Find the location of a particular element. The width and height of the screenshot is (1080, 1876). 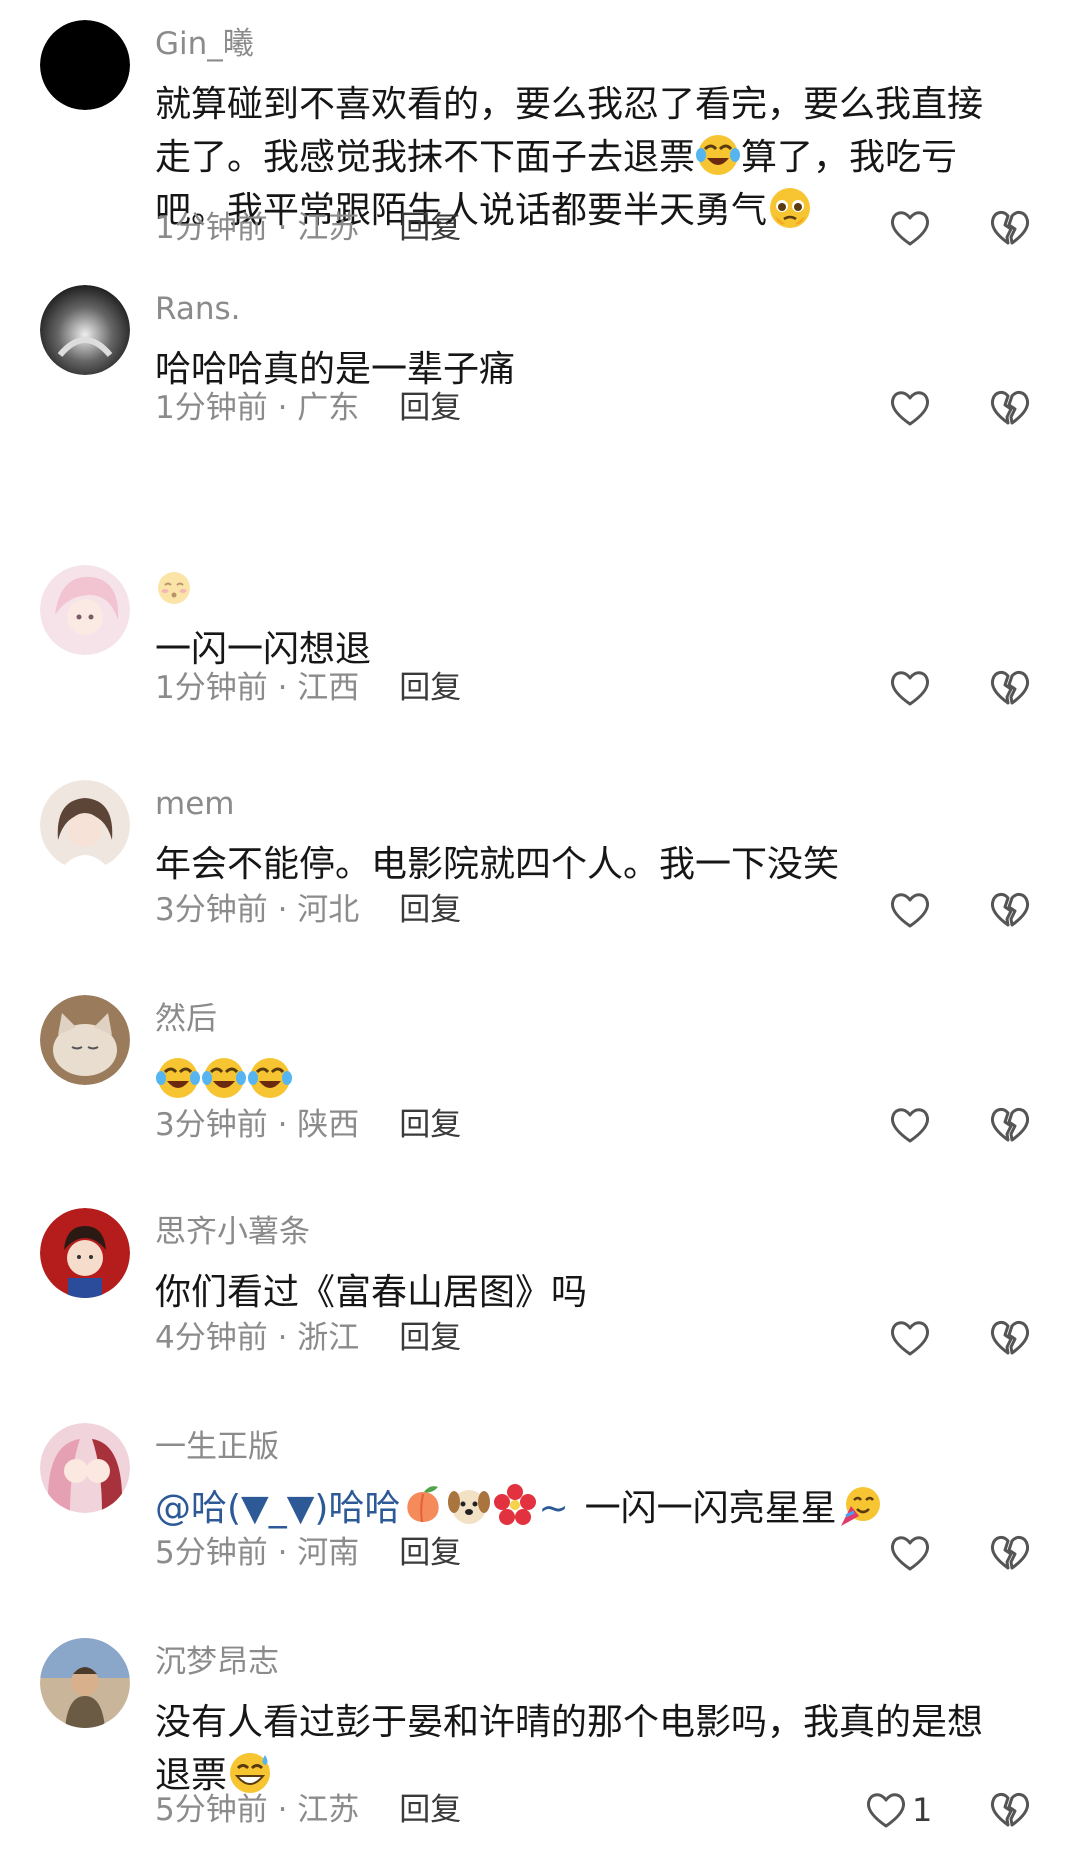

blushing-face-emoji is located at coordinates (174, 588).